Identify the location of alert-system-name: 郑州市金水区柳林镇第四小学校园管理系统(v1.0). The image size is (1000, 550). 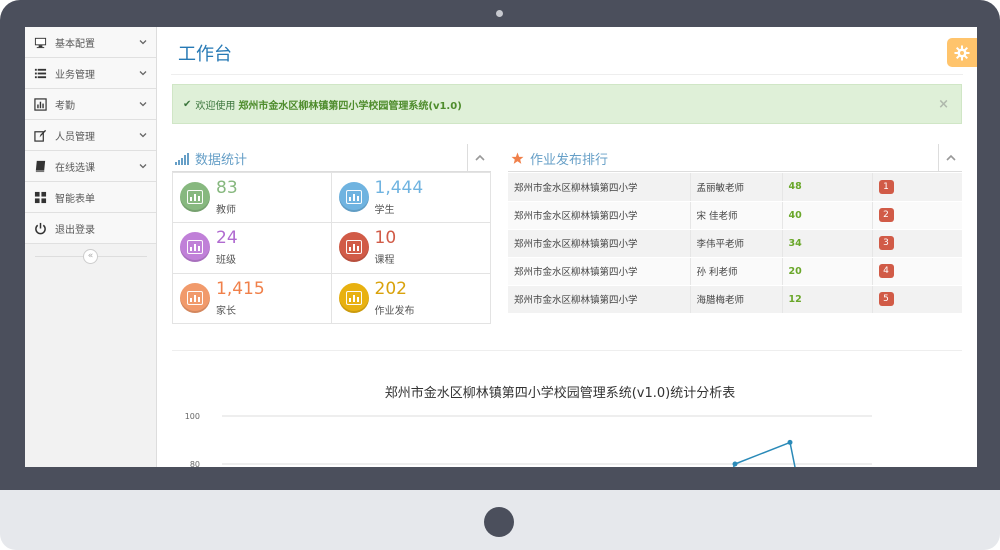
(350, 106).